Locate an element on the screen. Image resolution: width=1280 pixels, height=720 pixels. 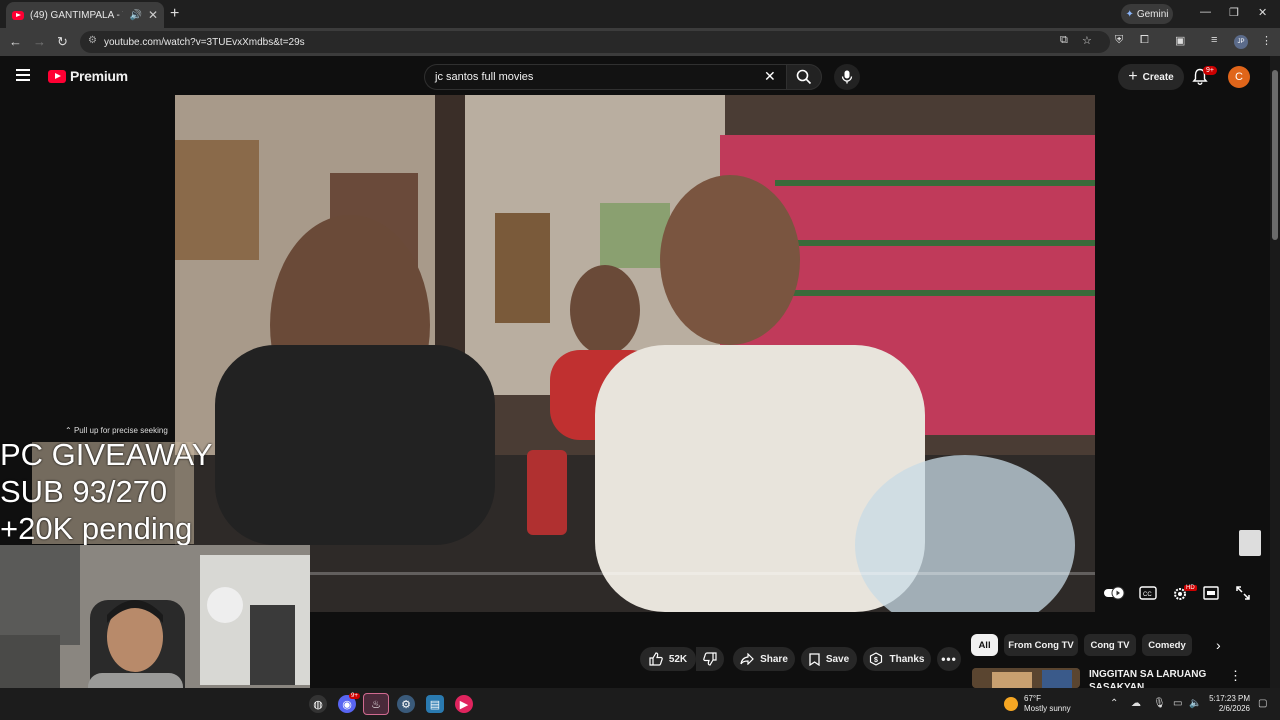
dislike-button is located at coordinates (710, 659).